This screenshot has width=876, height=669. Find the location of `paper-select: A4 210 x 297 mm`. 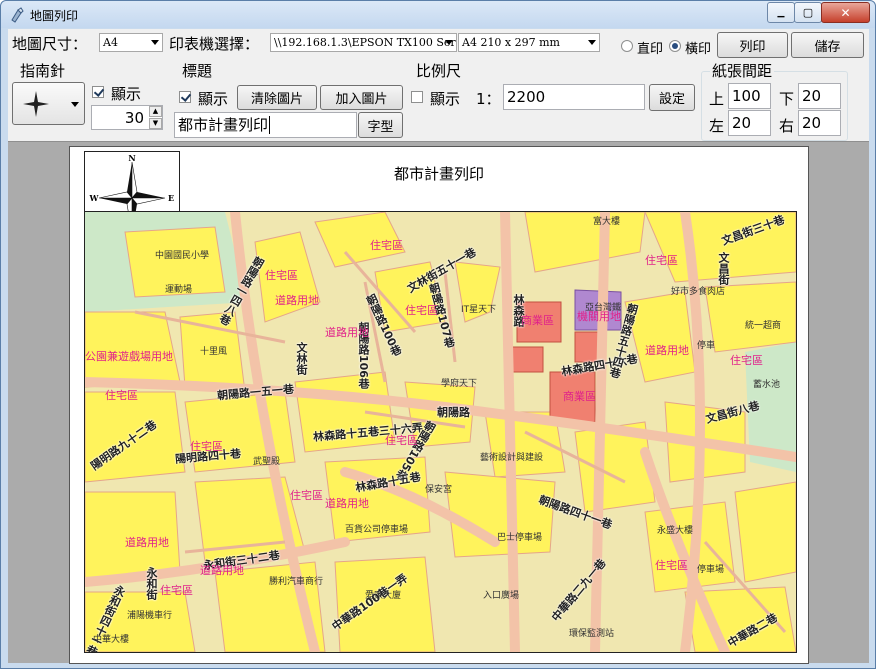

paper-select: A4 210 x 297 mm is located at coordinates (529, 42).